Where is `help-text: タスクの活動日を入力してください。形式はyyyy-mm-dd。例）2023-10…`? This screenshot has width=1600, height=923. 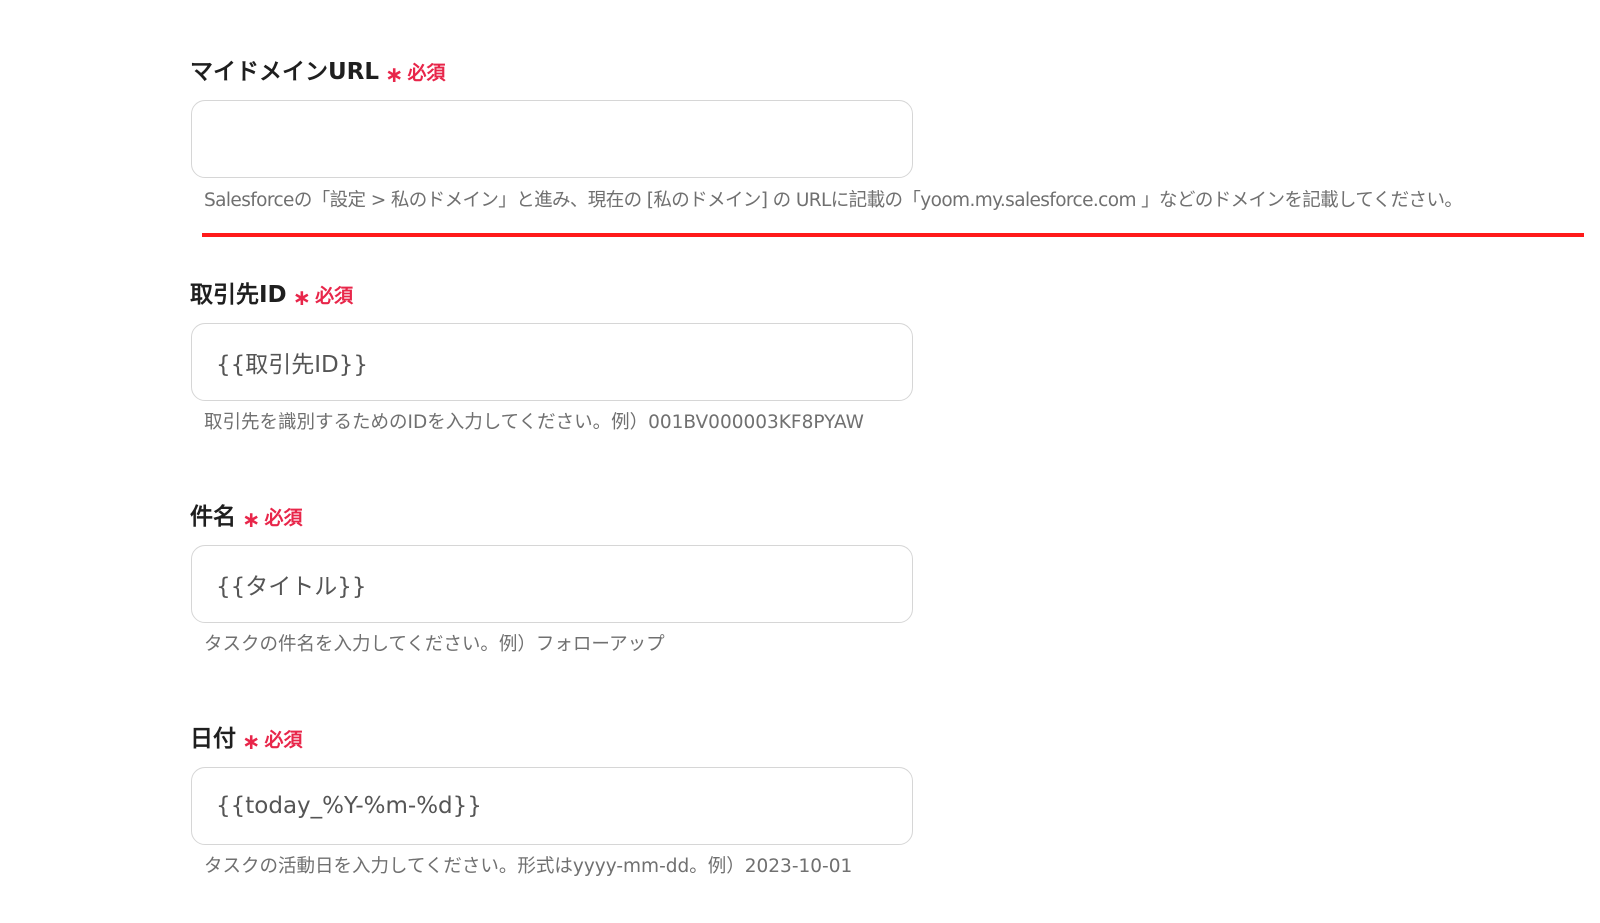
help-text: タスクの活動日を入力してください。形式はyyyy-mm-dd。例）2023-10… is located at coordinates (528, 866).